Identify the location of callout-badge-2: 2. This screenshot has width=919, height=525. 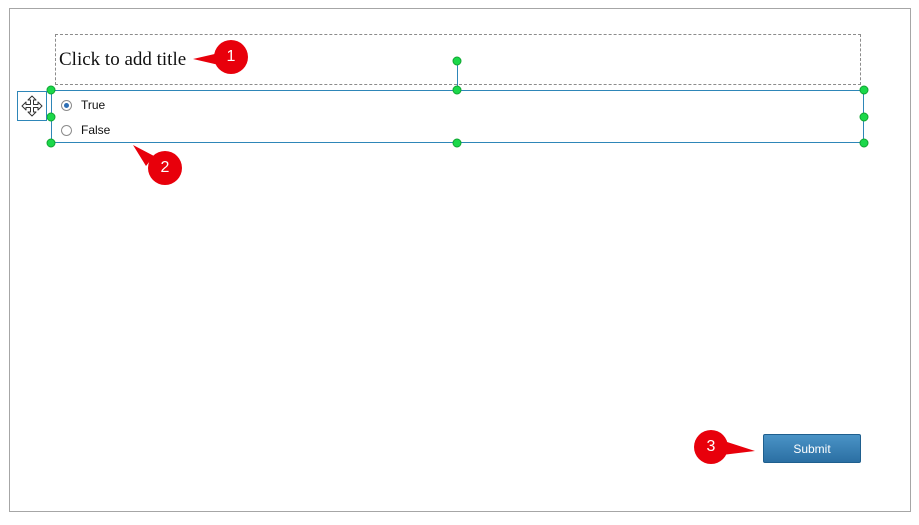
(165, 168).